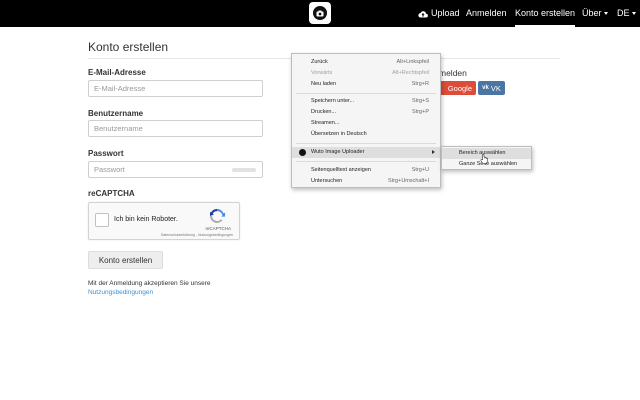 The width and height of the screenshot is (640, 400). Describe the element at coordinates (495, 88) in the screenshot. I see `vk-login-label: VK` at that location.